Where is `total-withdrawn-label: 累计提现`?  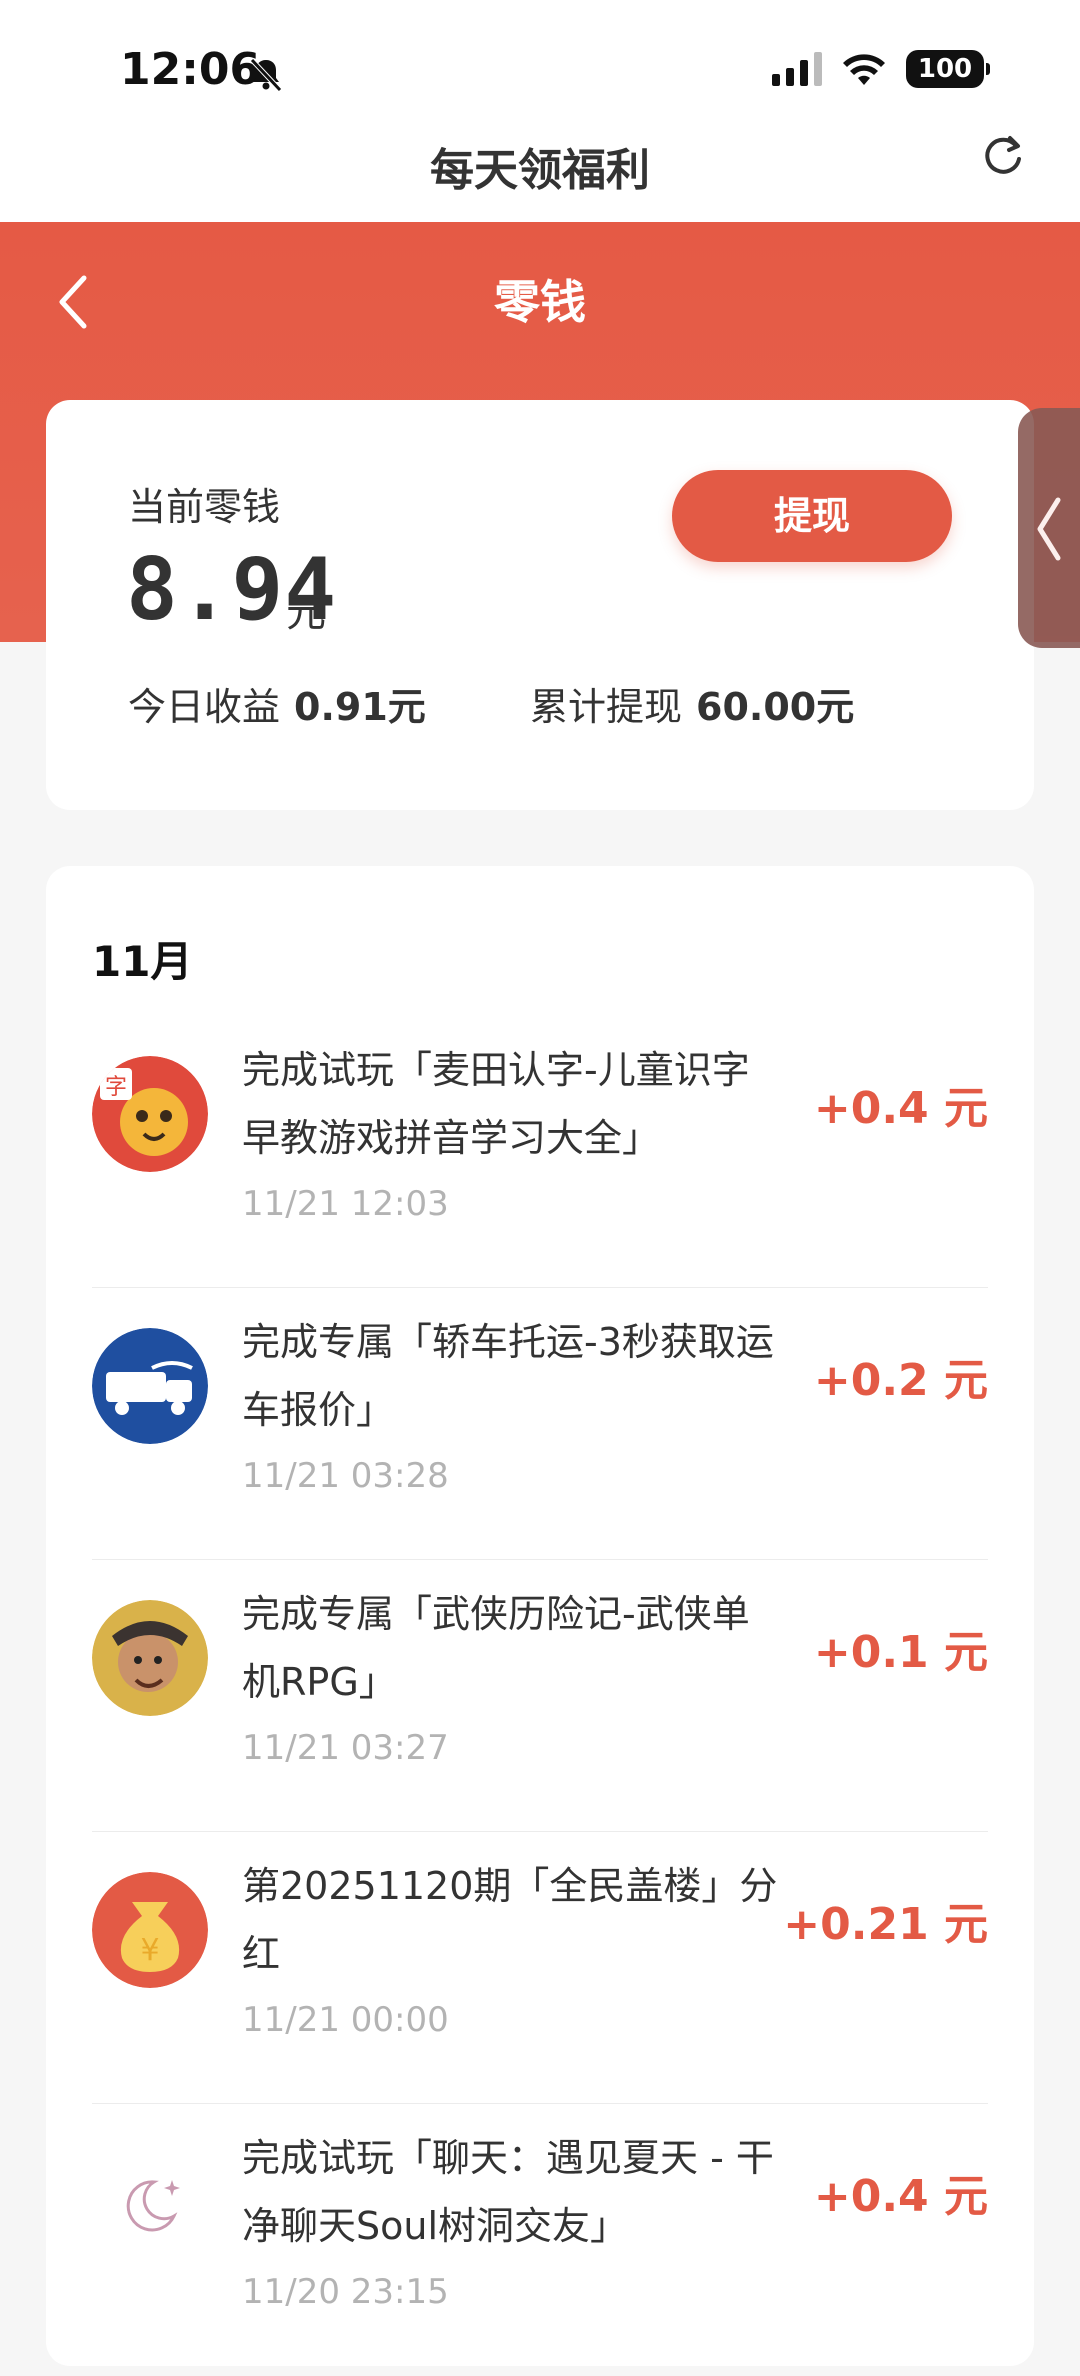 total-withdrawn-label: 累计提现 is located at coordinates (606, 707).